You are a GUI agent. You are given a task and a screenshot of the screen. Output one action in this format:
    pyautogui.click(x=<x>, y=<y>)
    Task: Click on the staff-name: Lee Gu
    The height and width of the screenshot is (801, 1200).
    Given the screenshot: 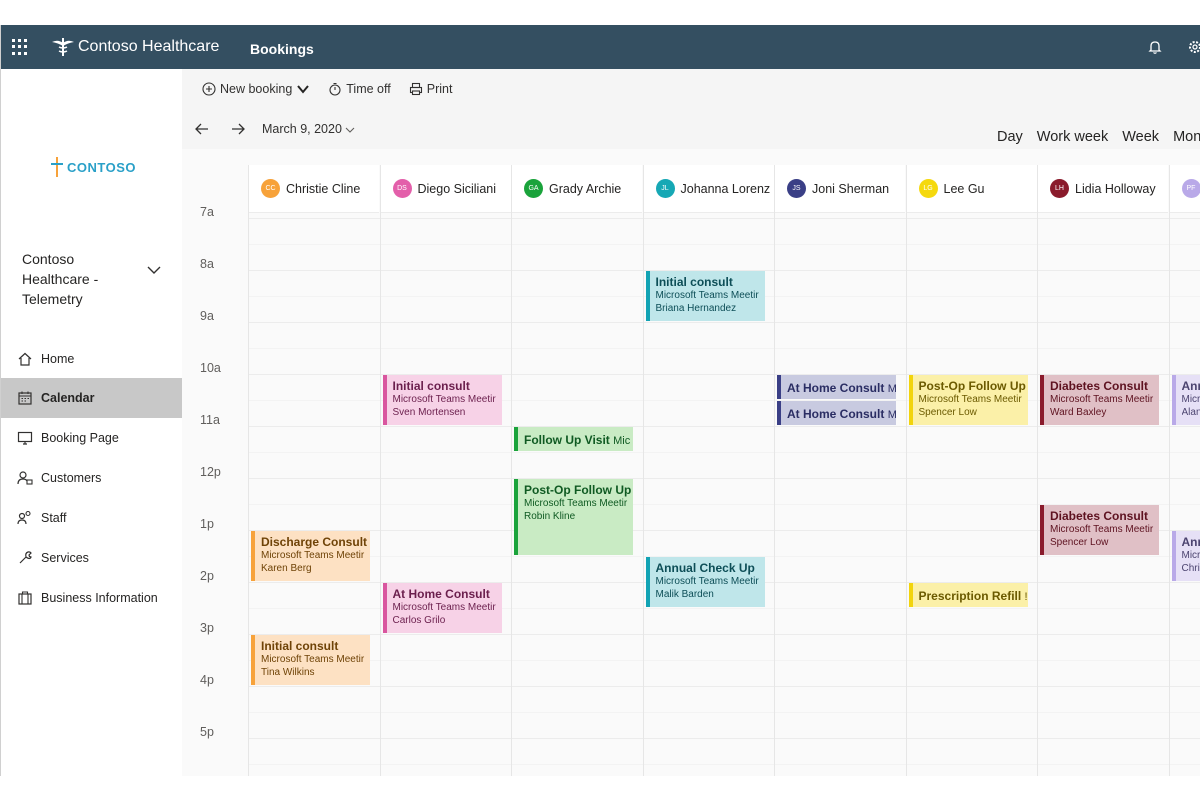 What is the action you would take?
    pyautogui.click(x=964, y=188)
    